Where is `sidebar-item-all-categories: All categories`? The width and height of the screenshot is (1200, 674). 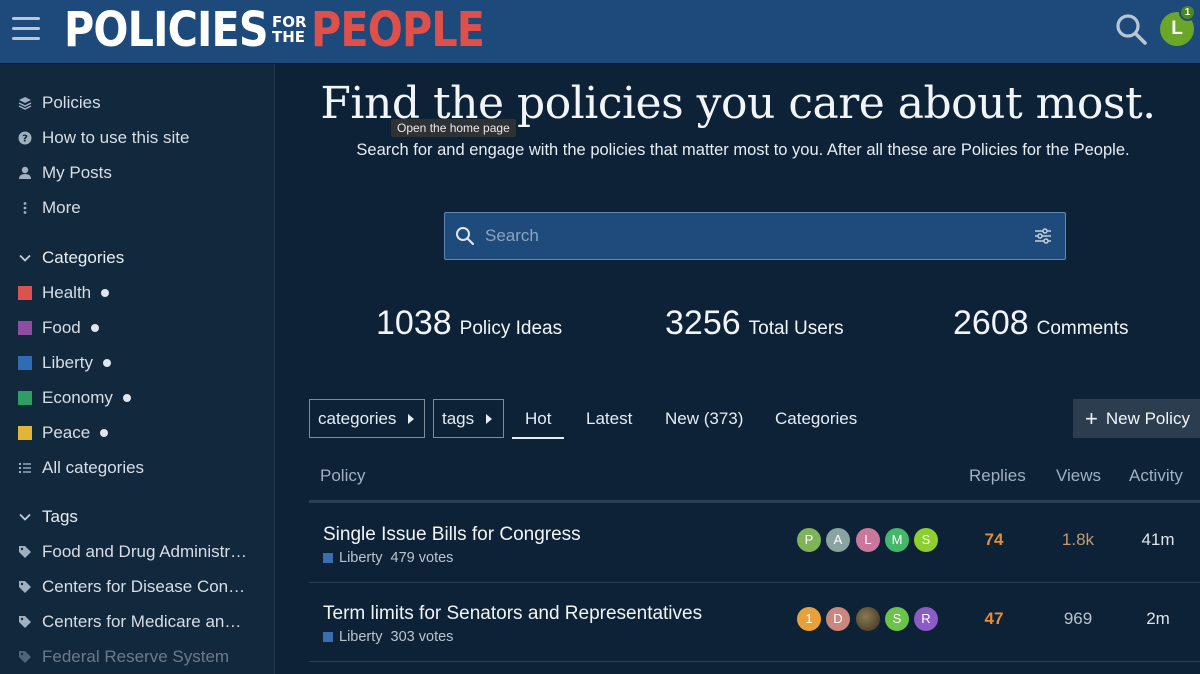
sidebar-item-all-categories: All categories is located at coordinates (81, 468).